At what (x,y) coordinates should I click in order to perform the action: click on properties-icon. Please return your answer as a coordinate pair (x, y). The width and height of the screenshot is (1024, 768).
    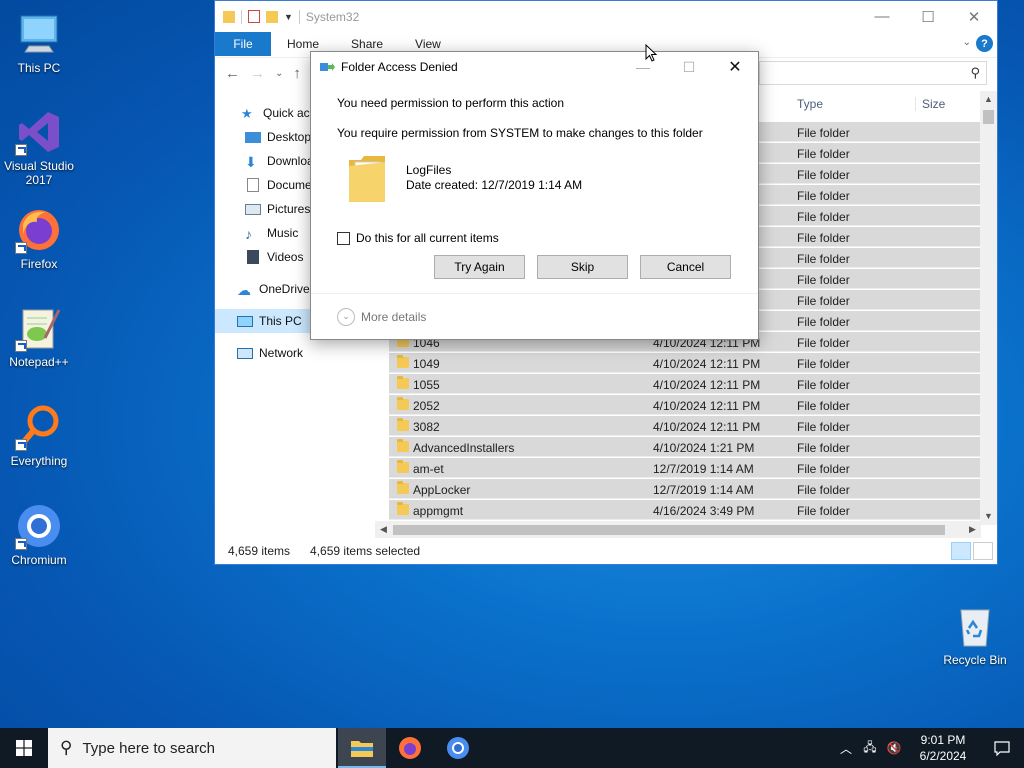
    Looking at the image, I should click on (254, 16).